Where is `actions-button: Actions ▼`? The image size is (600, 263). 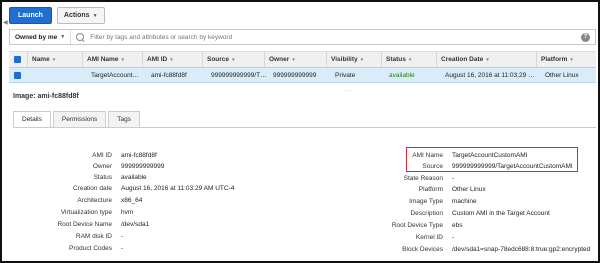
actions-button: Actions ▼ is located at coordinates (80, 15).